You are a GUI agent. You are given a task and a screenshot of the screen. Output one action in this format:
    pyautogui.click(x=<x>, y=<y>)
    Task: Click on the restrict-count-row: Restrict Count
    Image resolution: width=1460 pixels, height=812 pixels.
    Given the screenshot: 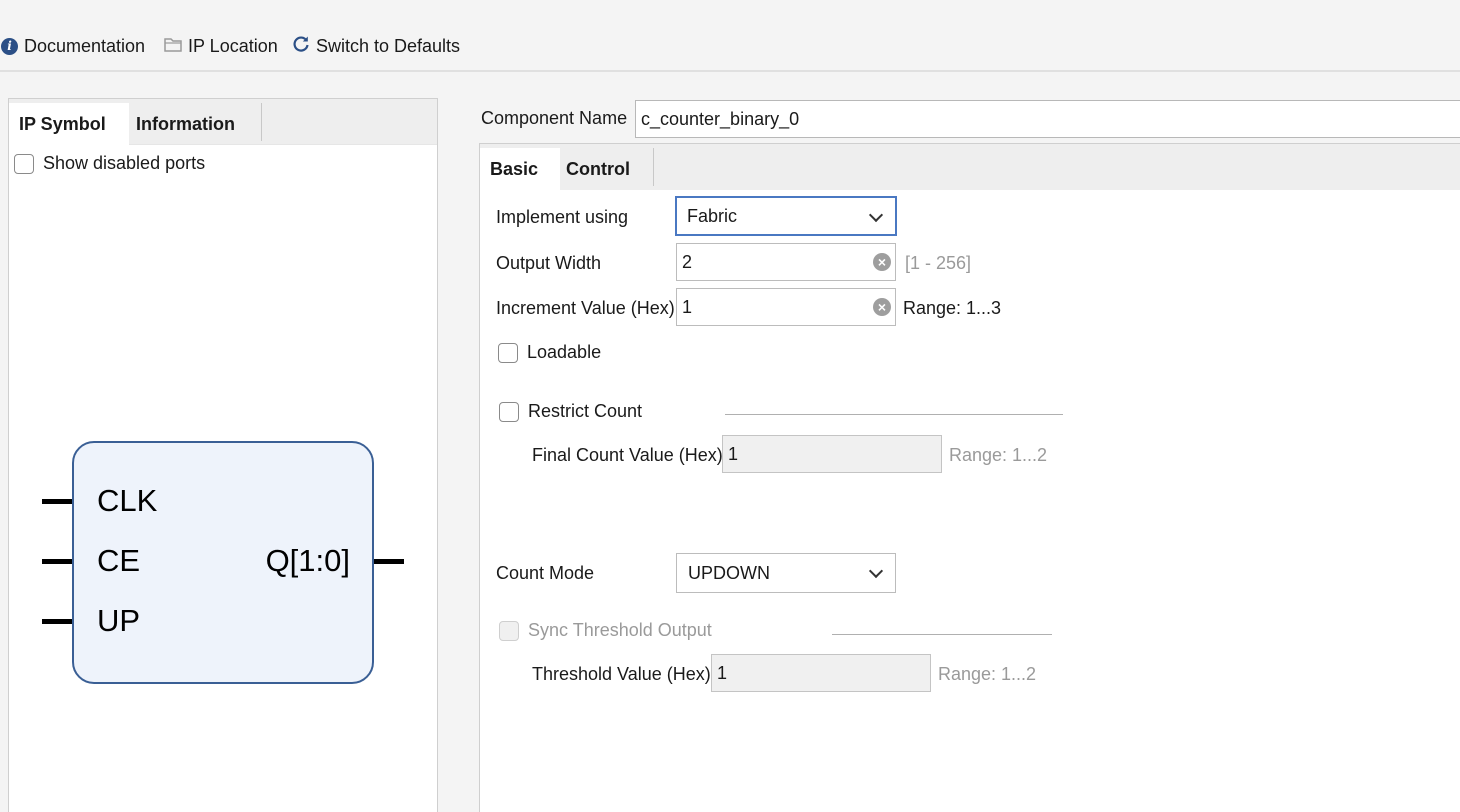 What is the action you would take?
    pyautogui.click(x=570, y=411)
    